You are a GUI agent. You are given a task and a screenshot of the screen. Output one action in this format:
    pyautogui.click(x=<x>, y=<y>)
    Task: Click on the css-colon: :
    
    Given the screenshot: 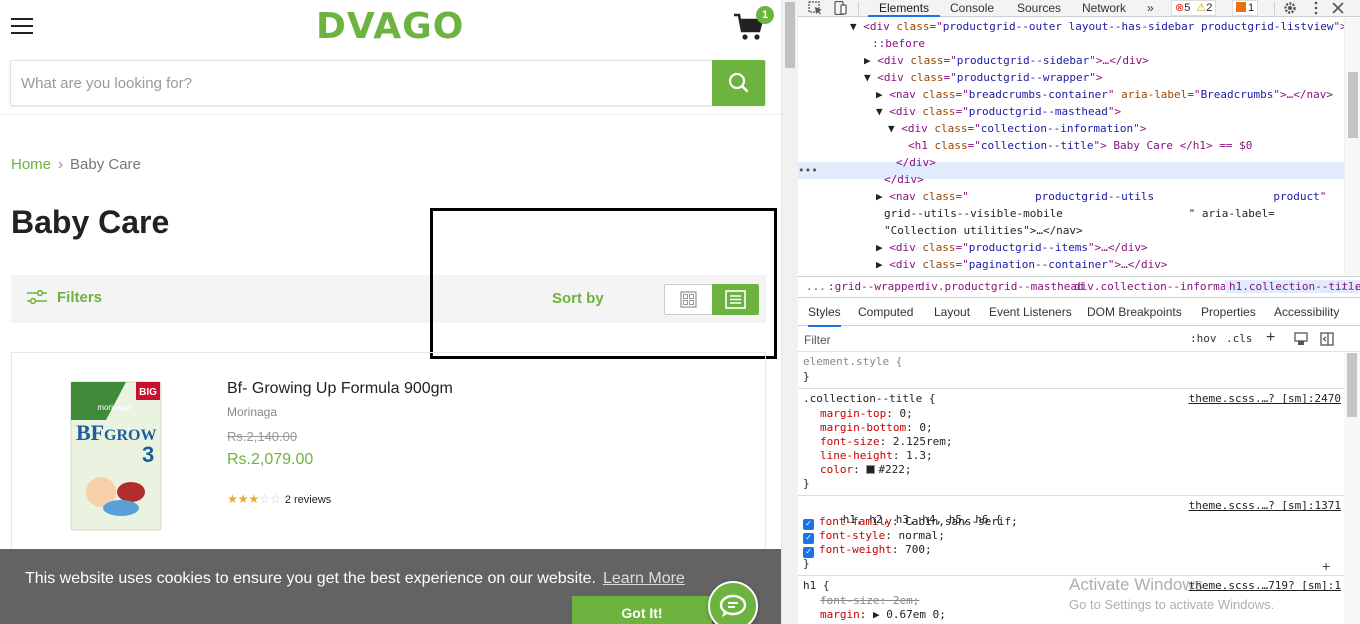 What is the action you would take?
    pyautogui.click(x=886, y=441)
    